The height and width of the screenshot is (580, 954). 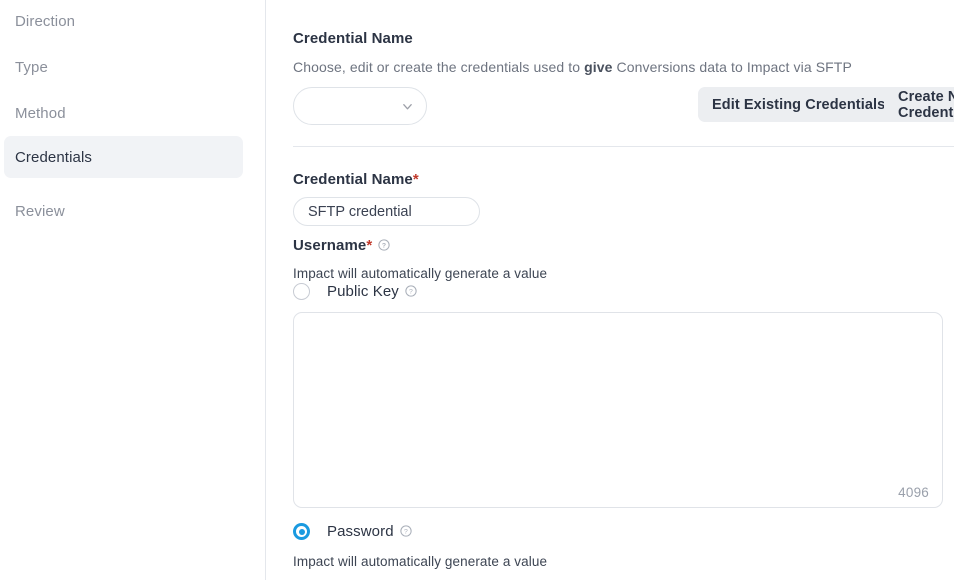 I want to click on sidebar-item-review: Review, so click(x=123, y=211).